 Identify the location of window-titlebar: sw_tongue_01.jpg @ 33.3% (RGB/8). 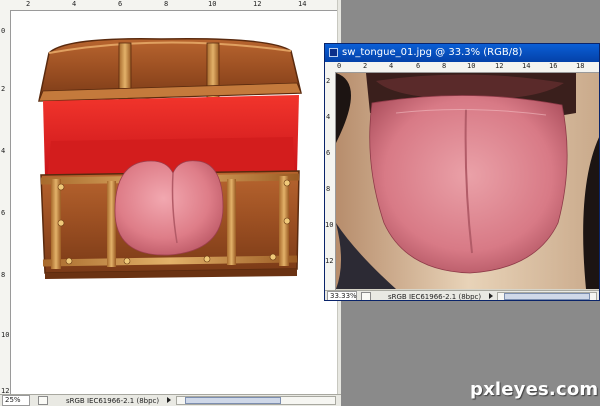
(462, 53).